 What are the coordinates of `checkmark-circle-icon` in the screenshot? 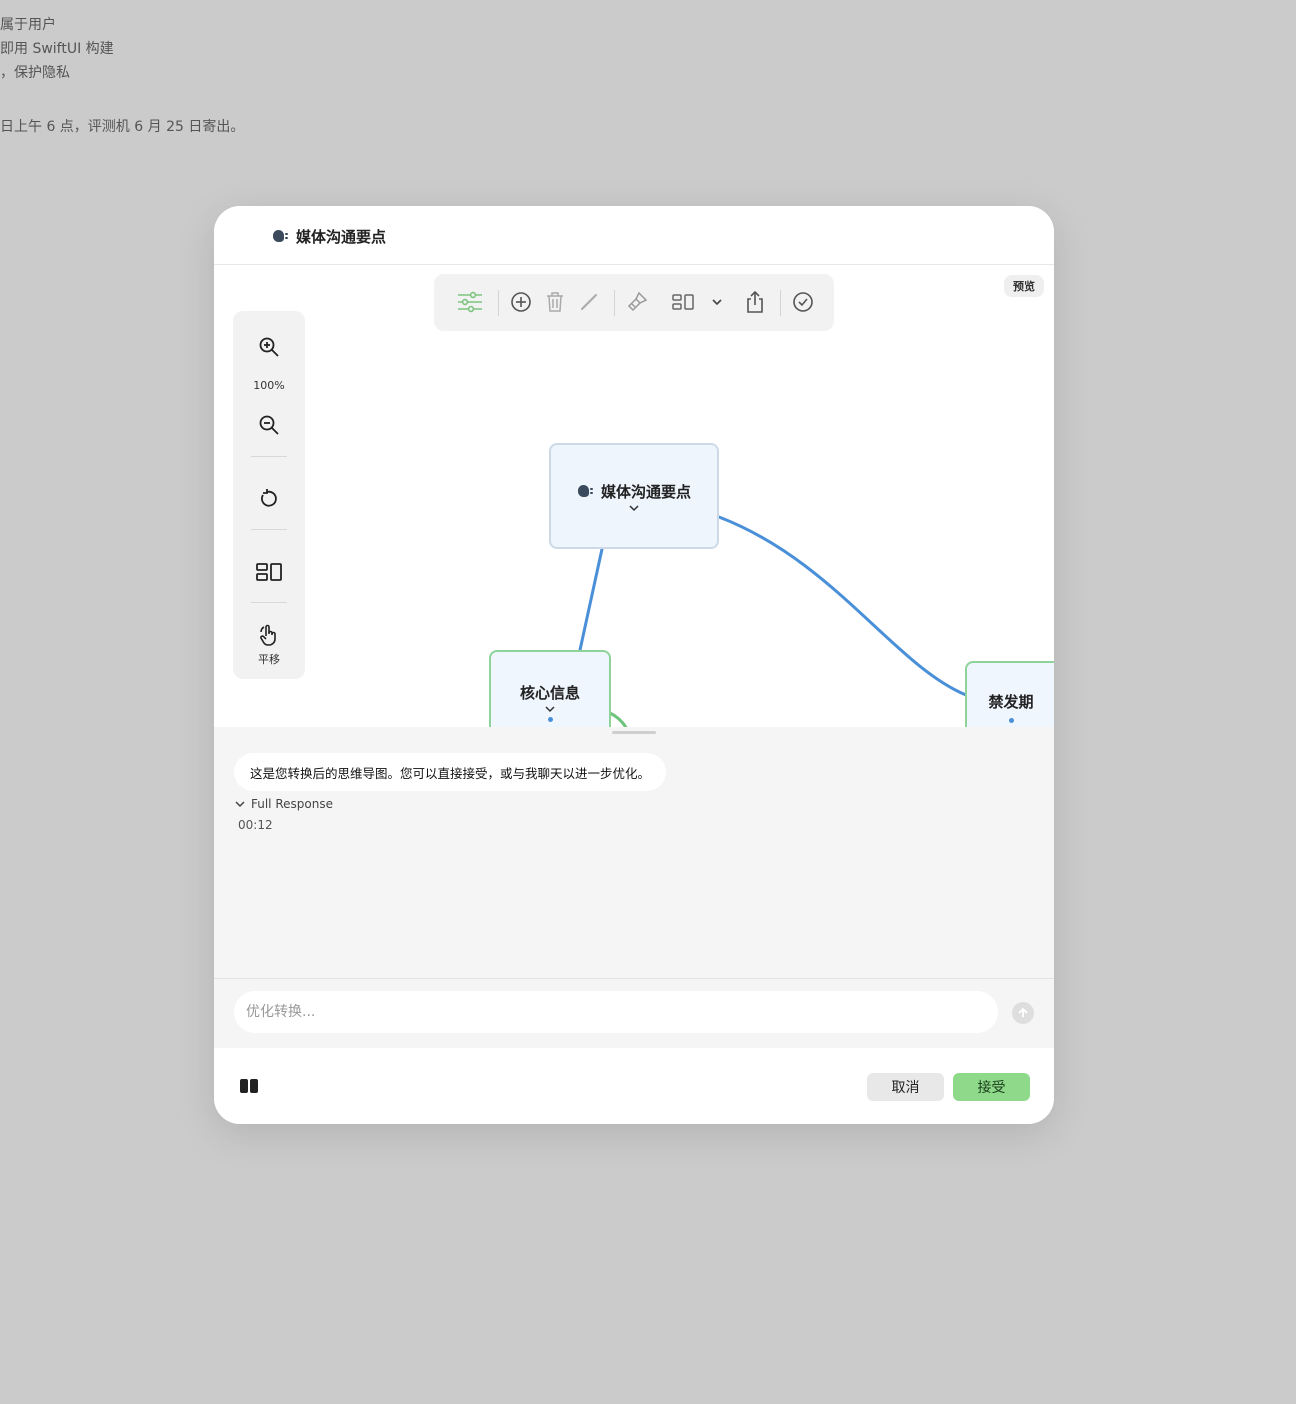 It's located at (803, 302).